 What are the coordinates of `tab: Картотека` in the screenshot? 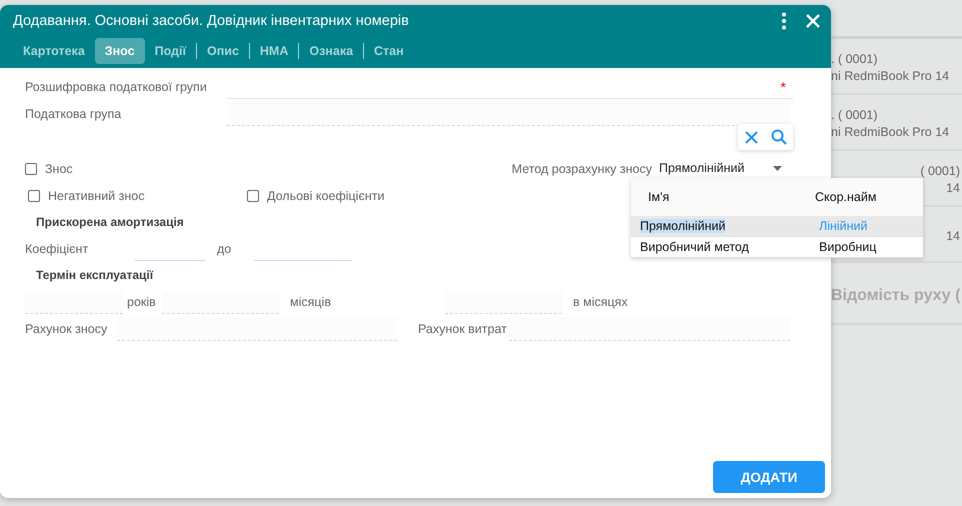 It's located at (54, 51).